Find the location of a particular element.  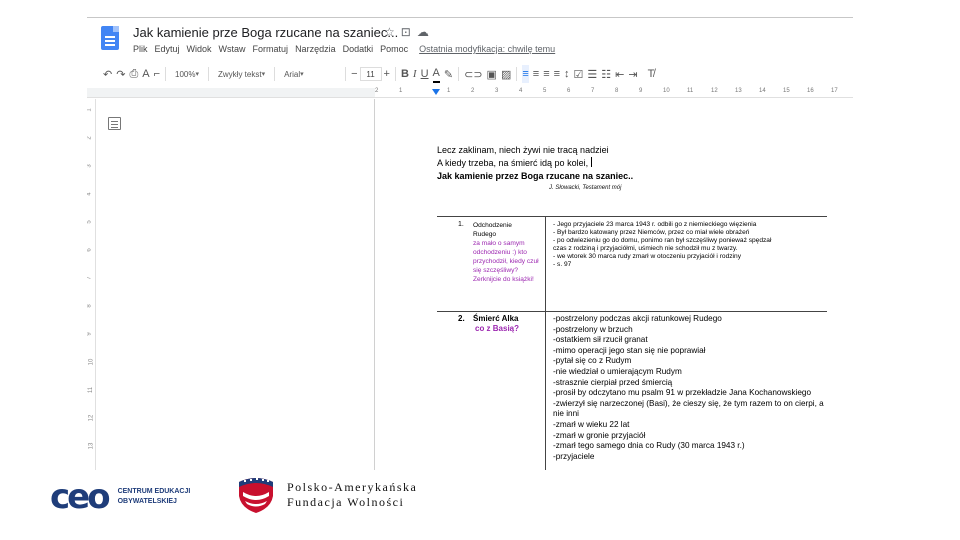

menu-view: Widok is located at coordinates (199, 49).